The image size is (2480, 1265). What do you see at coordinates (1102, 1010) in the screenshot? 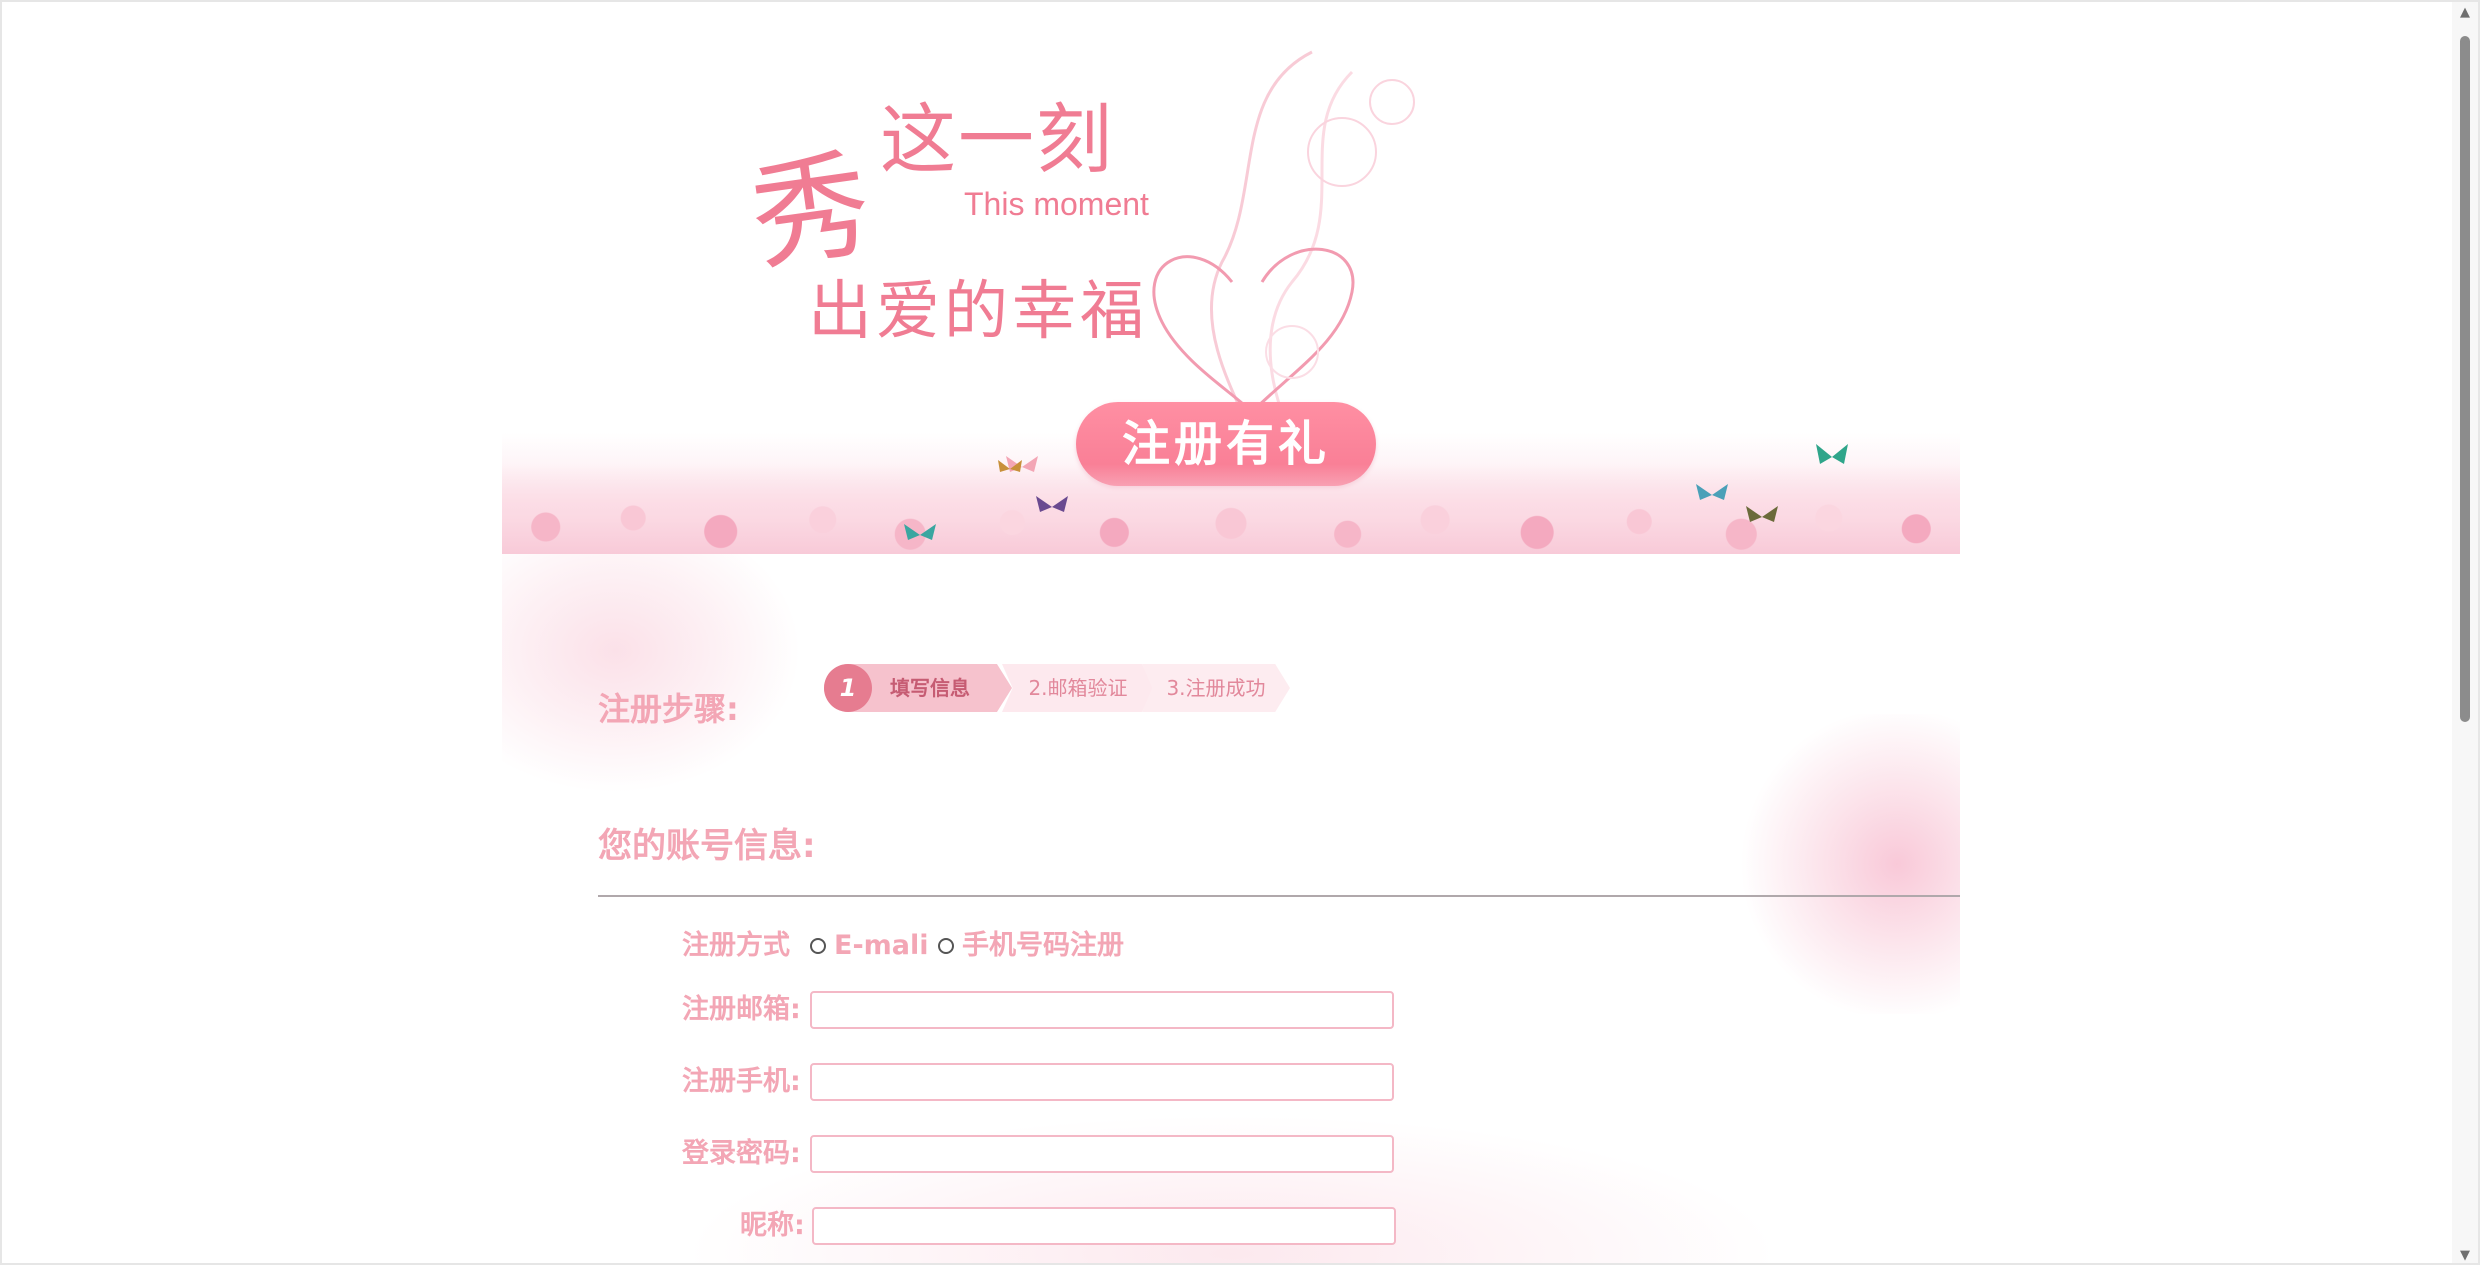
I see `email-field` at bounding box center [1102, 1010].